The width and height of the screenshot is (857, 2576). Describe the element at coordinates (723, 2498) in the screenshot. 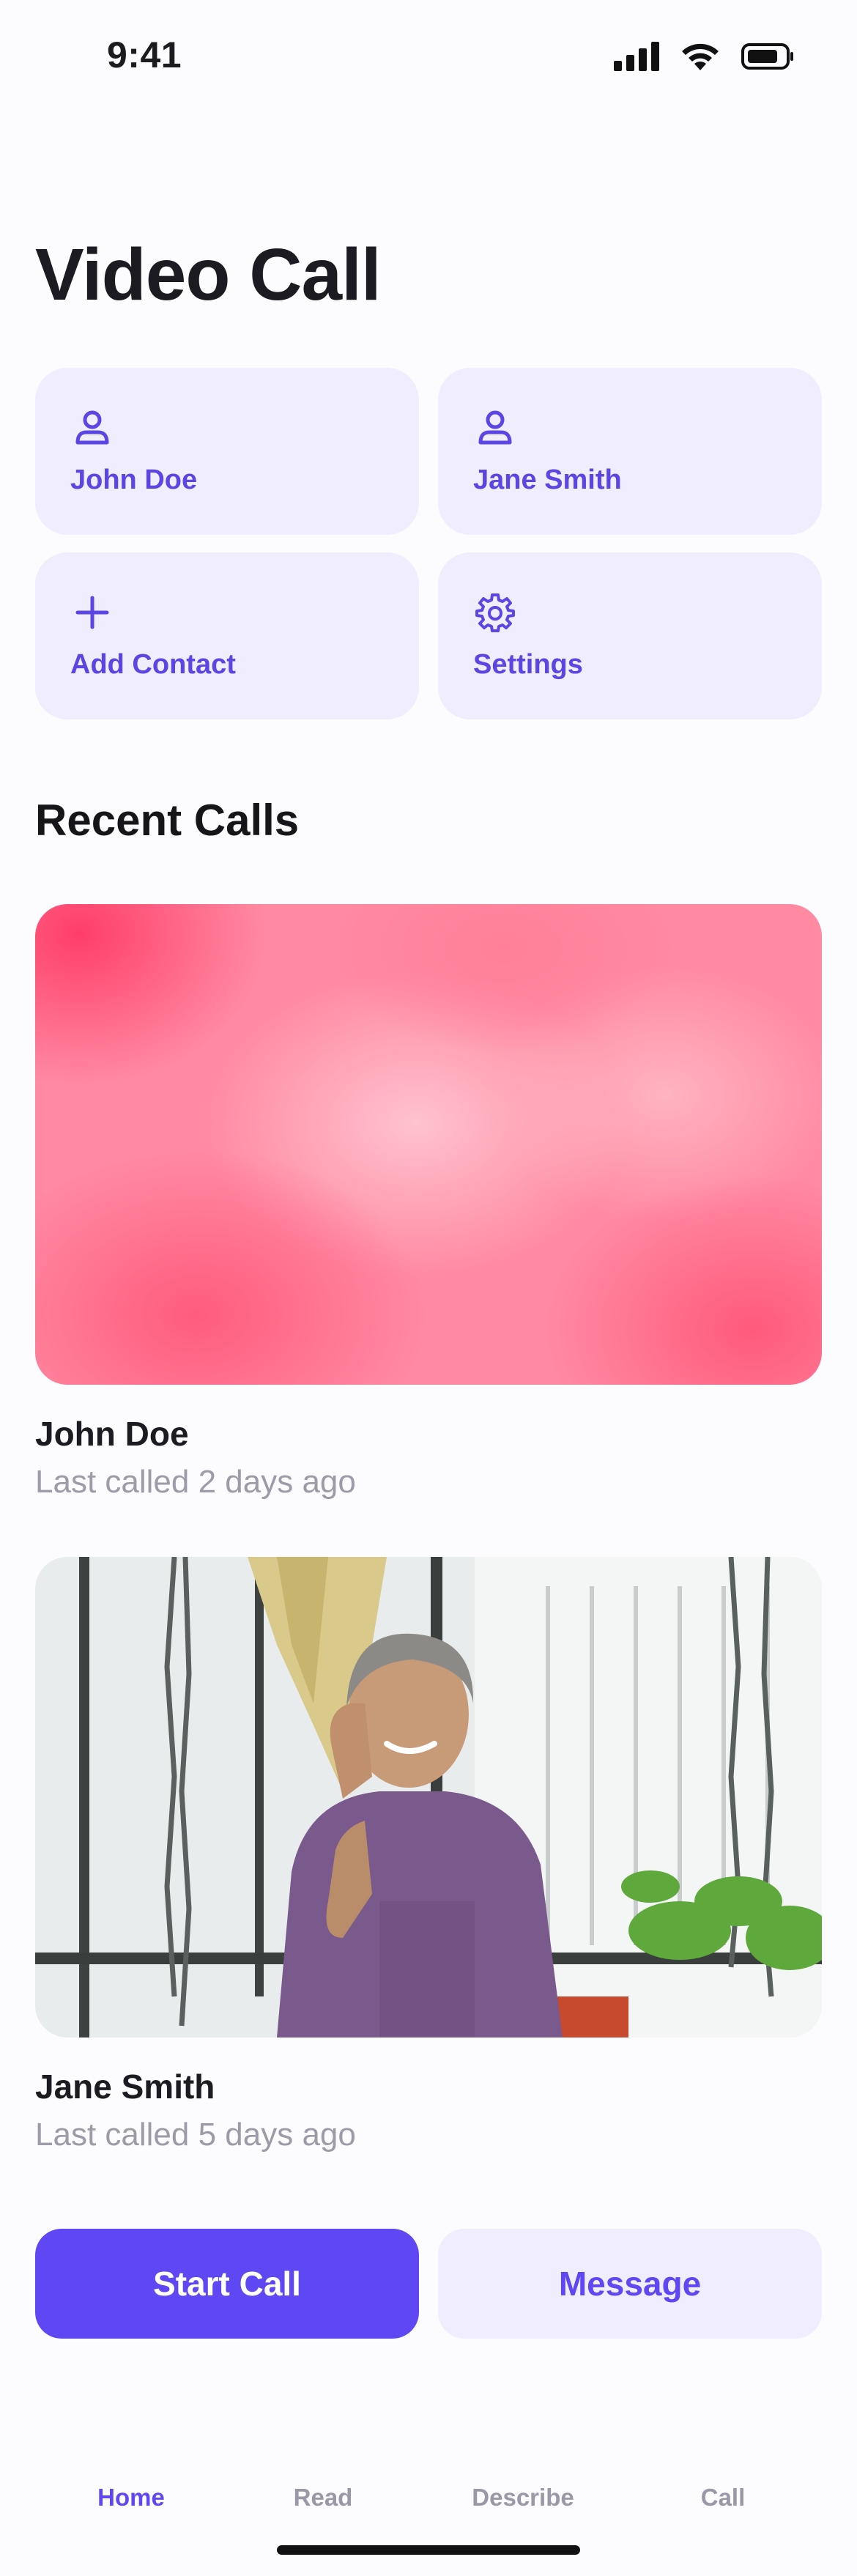

I see `tab-call: Call` at that location.